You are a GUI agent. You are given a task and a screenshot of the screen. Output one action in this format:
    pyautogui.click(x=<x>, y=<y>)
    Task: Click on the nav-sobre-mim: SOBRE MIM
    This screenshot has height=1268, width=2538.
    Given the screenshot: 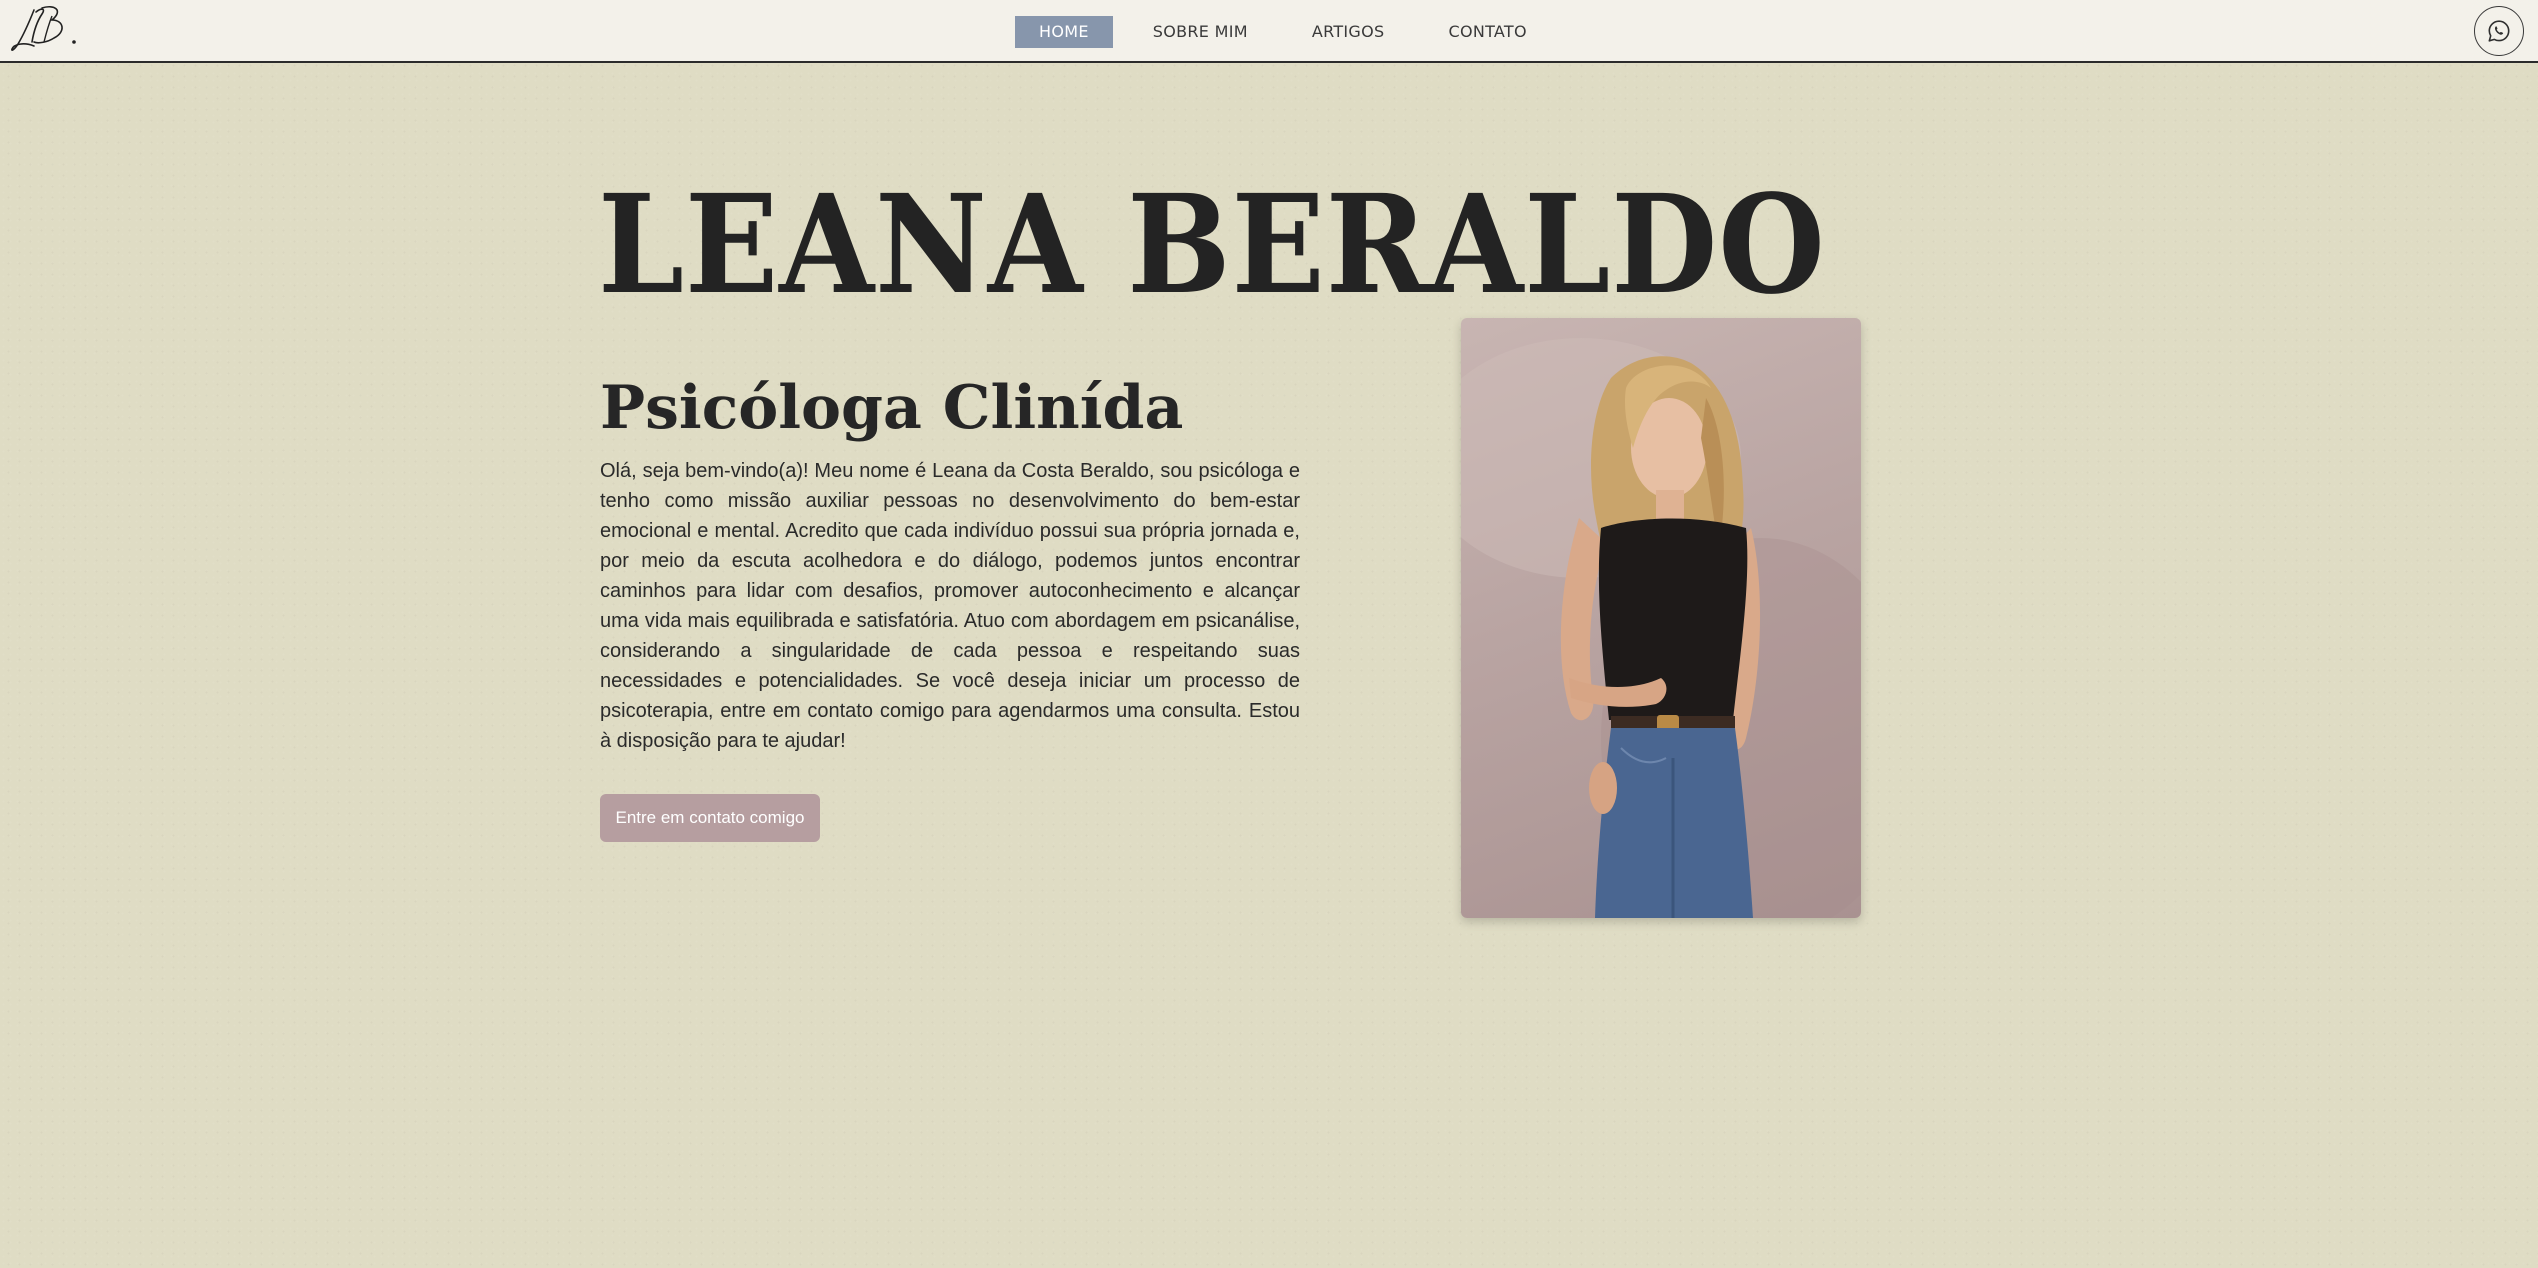 What is the action you would take?
    pyautogui.click(x=1200, y=32)
    